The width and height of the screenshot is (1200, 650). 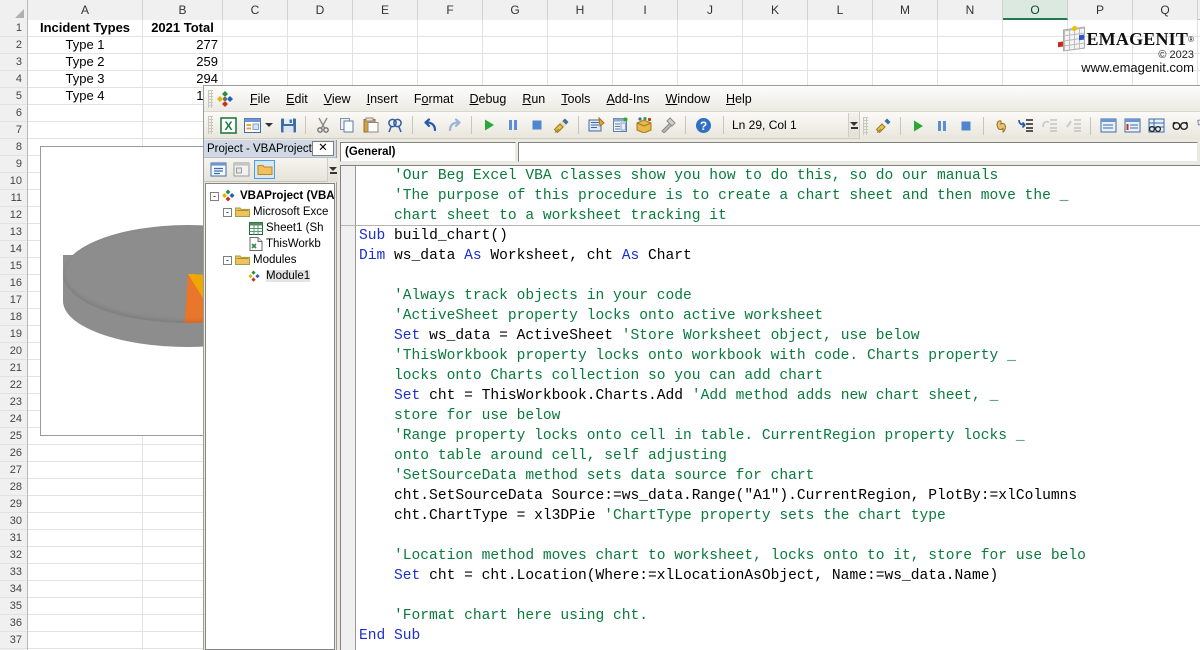 I want to click on step-over-icon, so click(x=1049, y=125).